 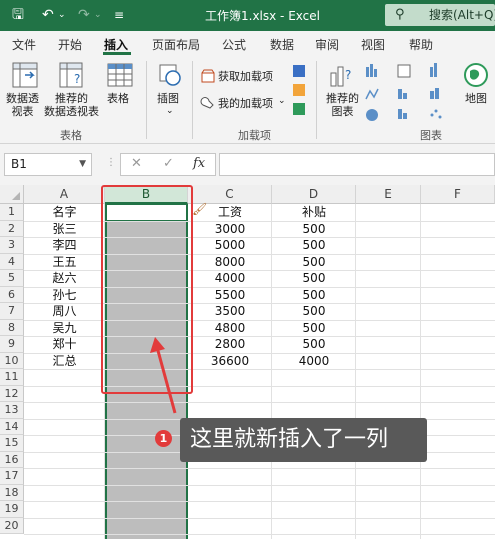 I want to click on save-icon: 🖫, so click(x=18, y=15).